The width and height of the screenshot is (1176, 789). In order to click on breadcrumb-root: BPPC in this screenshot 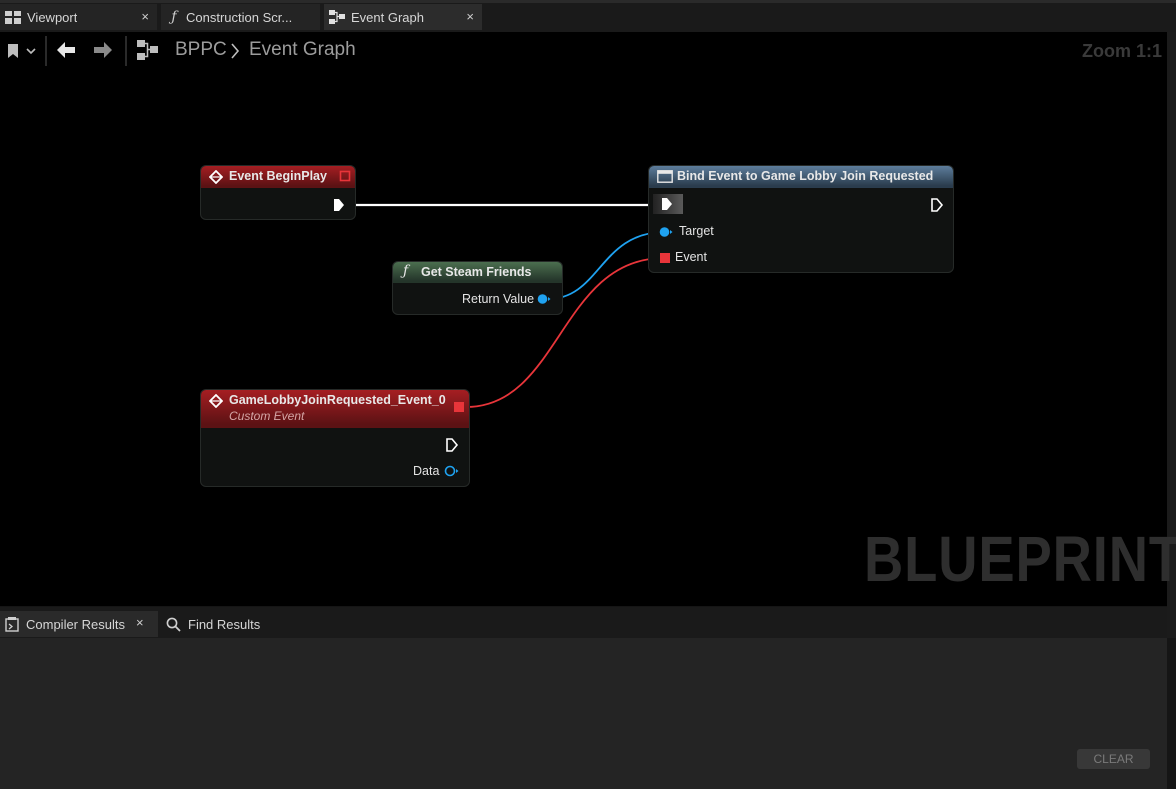, I will do `click(201, 50)`.